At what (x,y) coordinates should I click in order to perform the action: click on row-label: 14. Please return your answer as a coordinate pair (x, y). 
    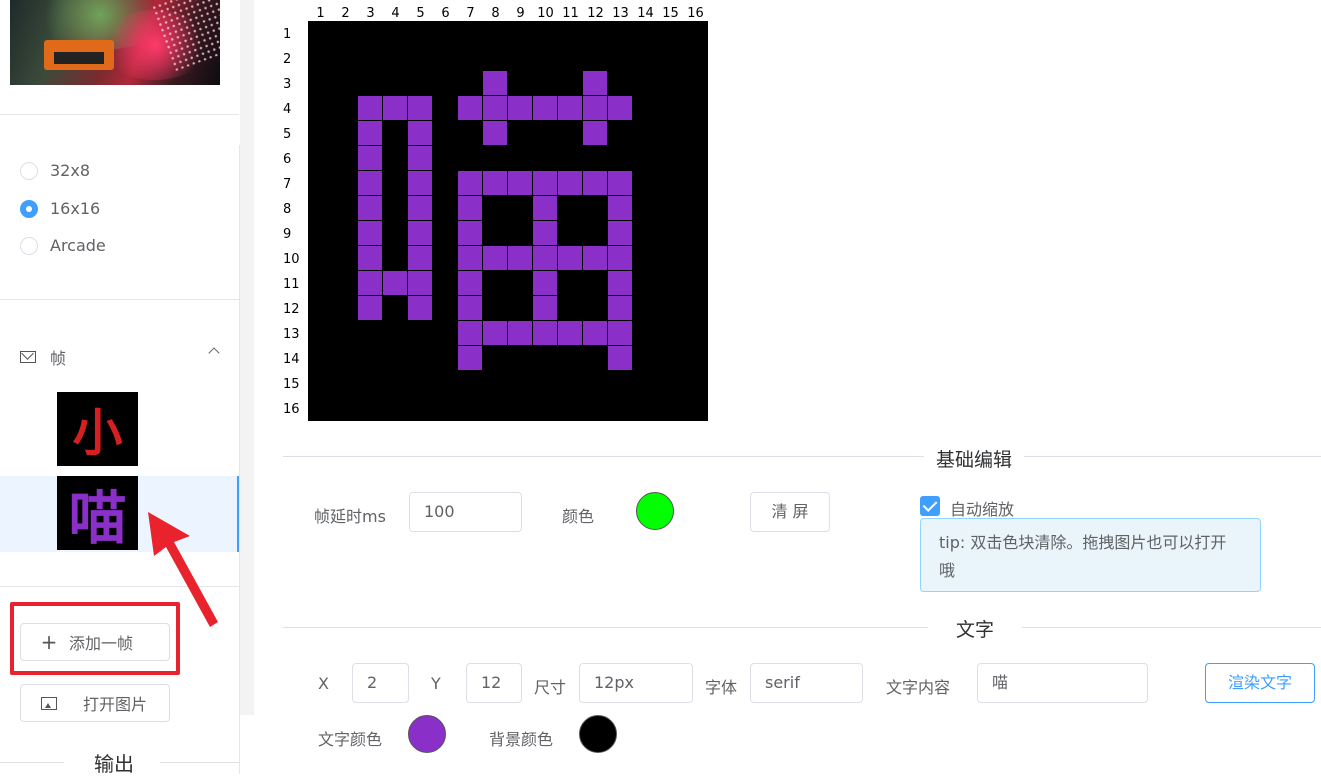
    Looking at the image, I should click on (291, 359).